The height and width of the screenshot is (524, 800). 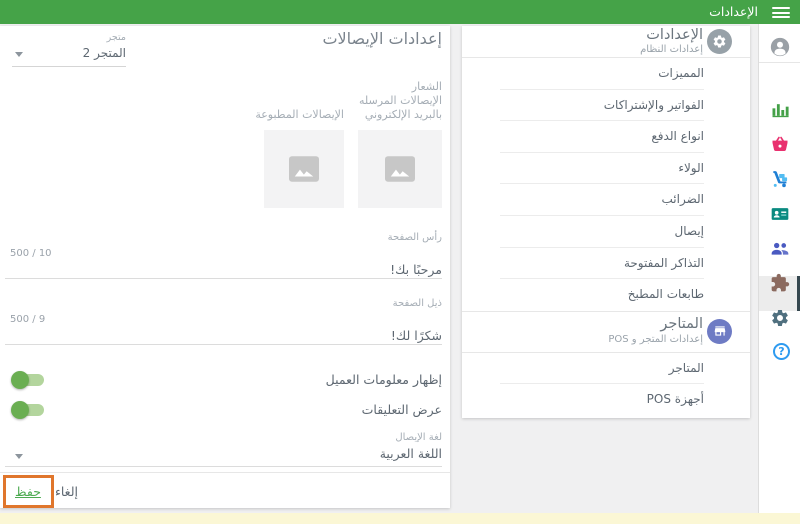 What do you see at coordinates (606, 41) in the screenshot?
I see `settings-section-header: الإعدادات إعدادات النظام` at bounding box center [606, 41].